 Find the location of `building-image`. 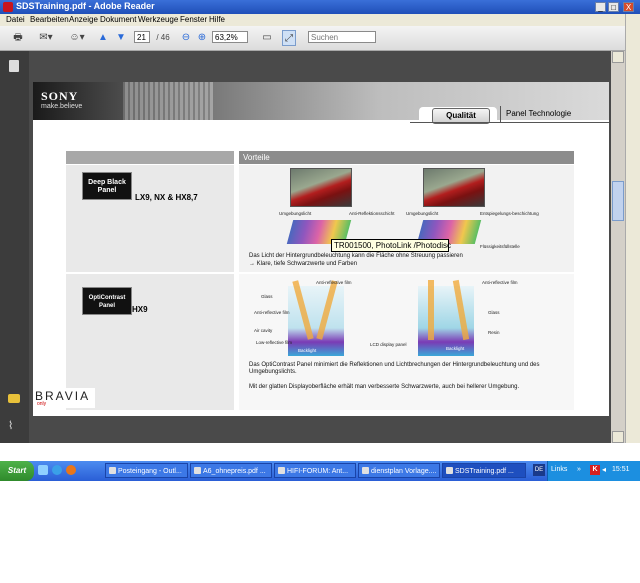

building-image is located at coordinates (168, 101).